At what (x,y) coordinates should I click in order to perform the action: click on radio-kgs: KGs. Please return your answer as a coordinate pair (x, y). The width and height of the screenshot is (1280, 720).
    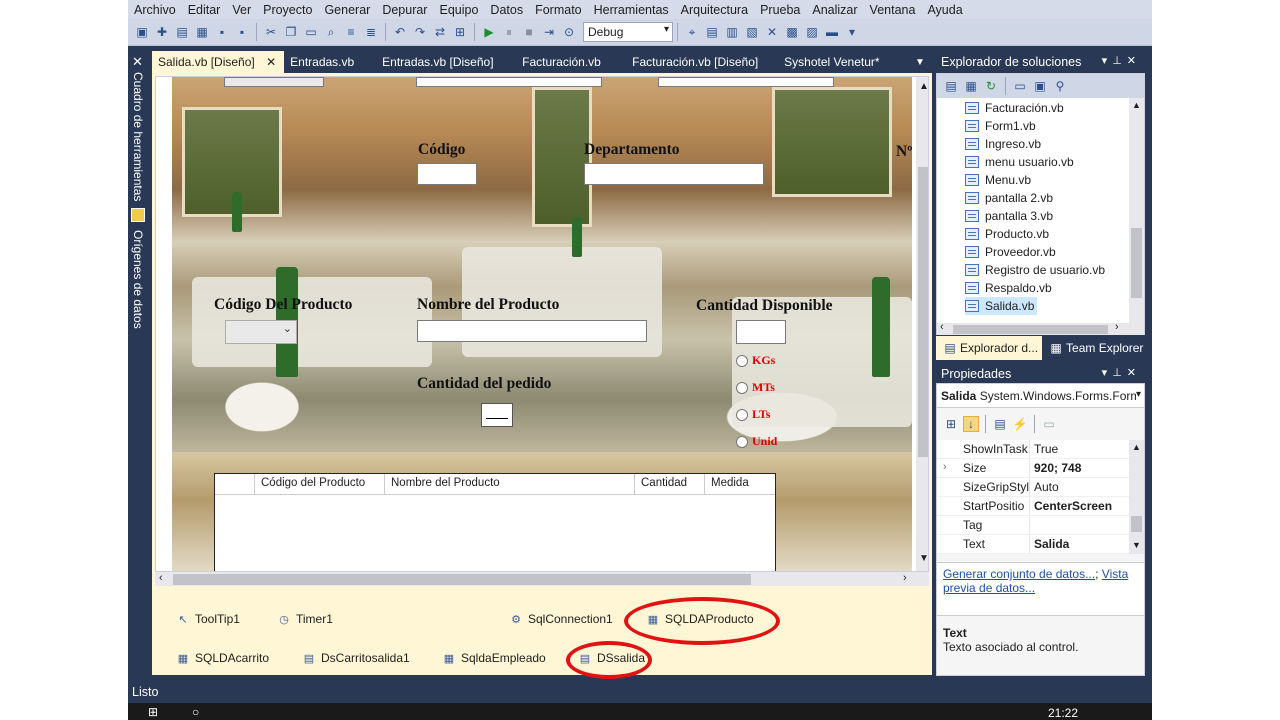
    Looking at the image, I should click on (755, 360).